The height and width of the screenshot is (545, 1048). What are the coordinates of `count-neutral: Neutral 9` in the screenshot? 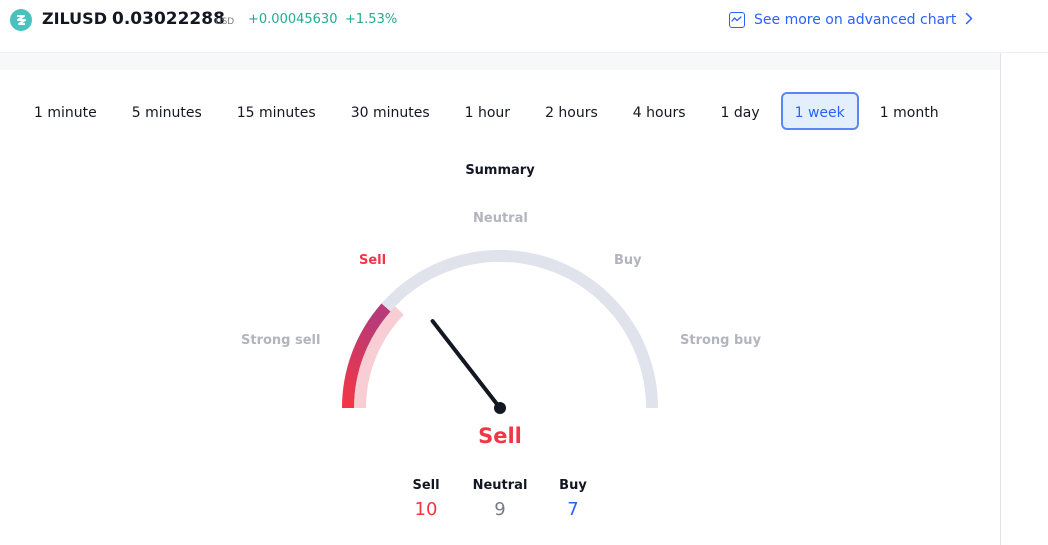 It's located at (500, 499).